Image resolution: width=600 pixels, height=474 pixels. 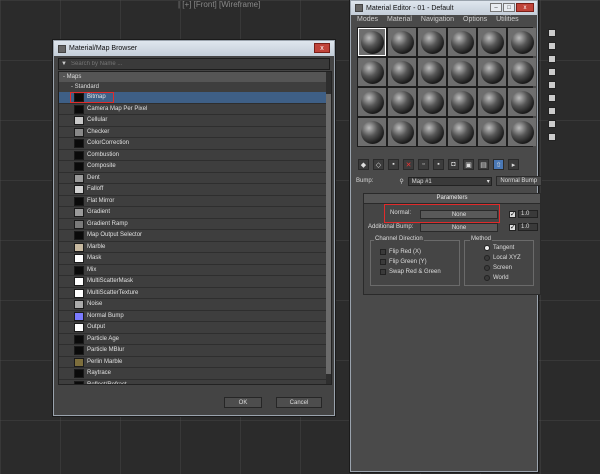 What do you see at coordinates (498, 268) in the screenshot?
I see `method-screen-option: Screen` at bounding box center [498, 268].